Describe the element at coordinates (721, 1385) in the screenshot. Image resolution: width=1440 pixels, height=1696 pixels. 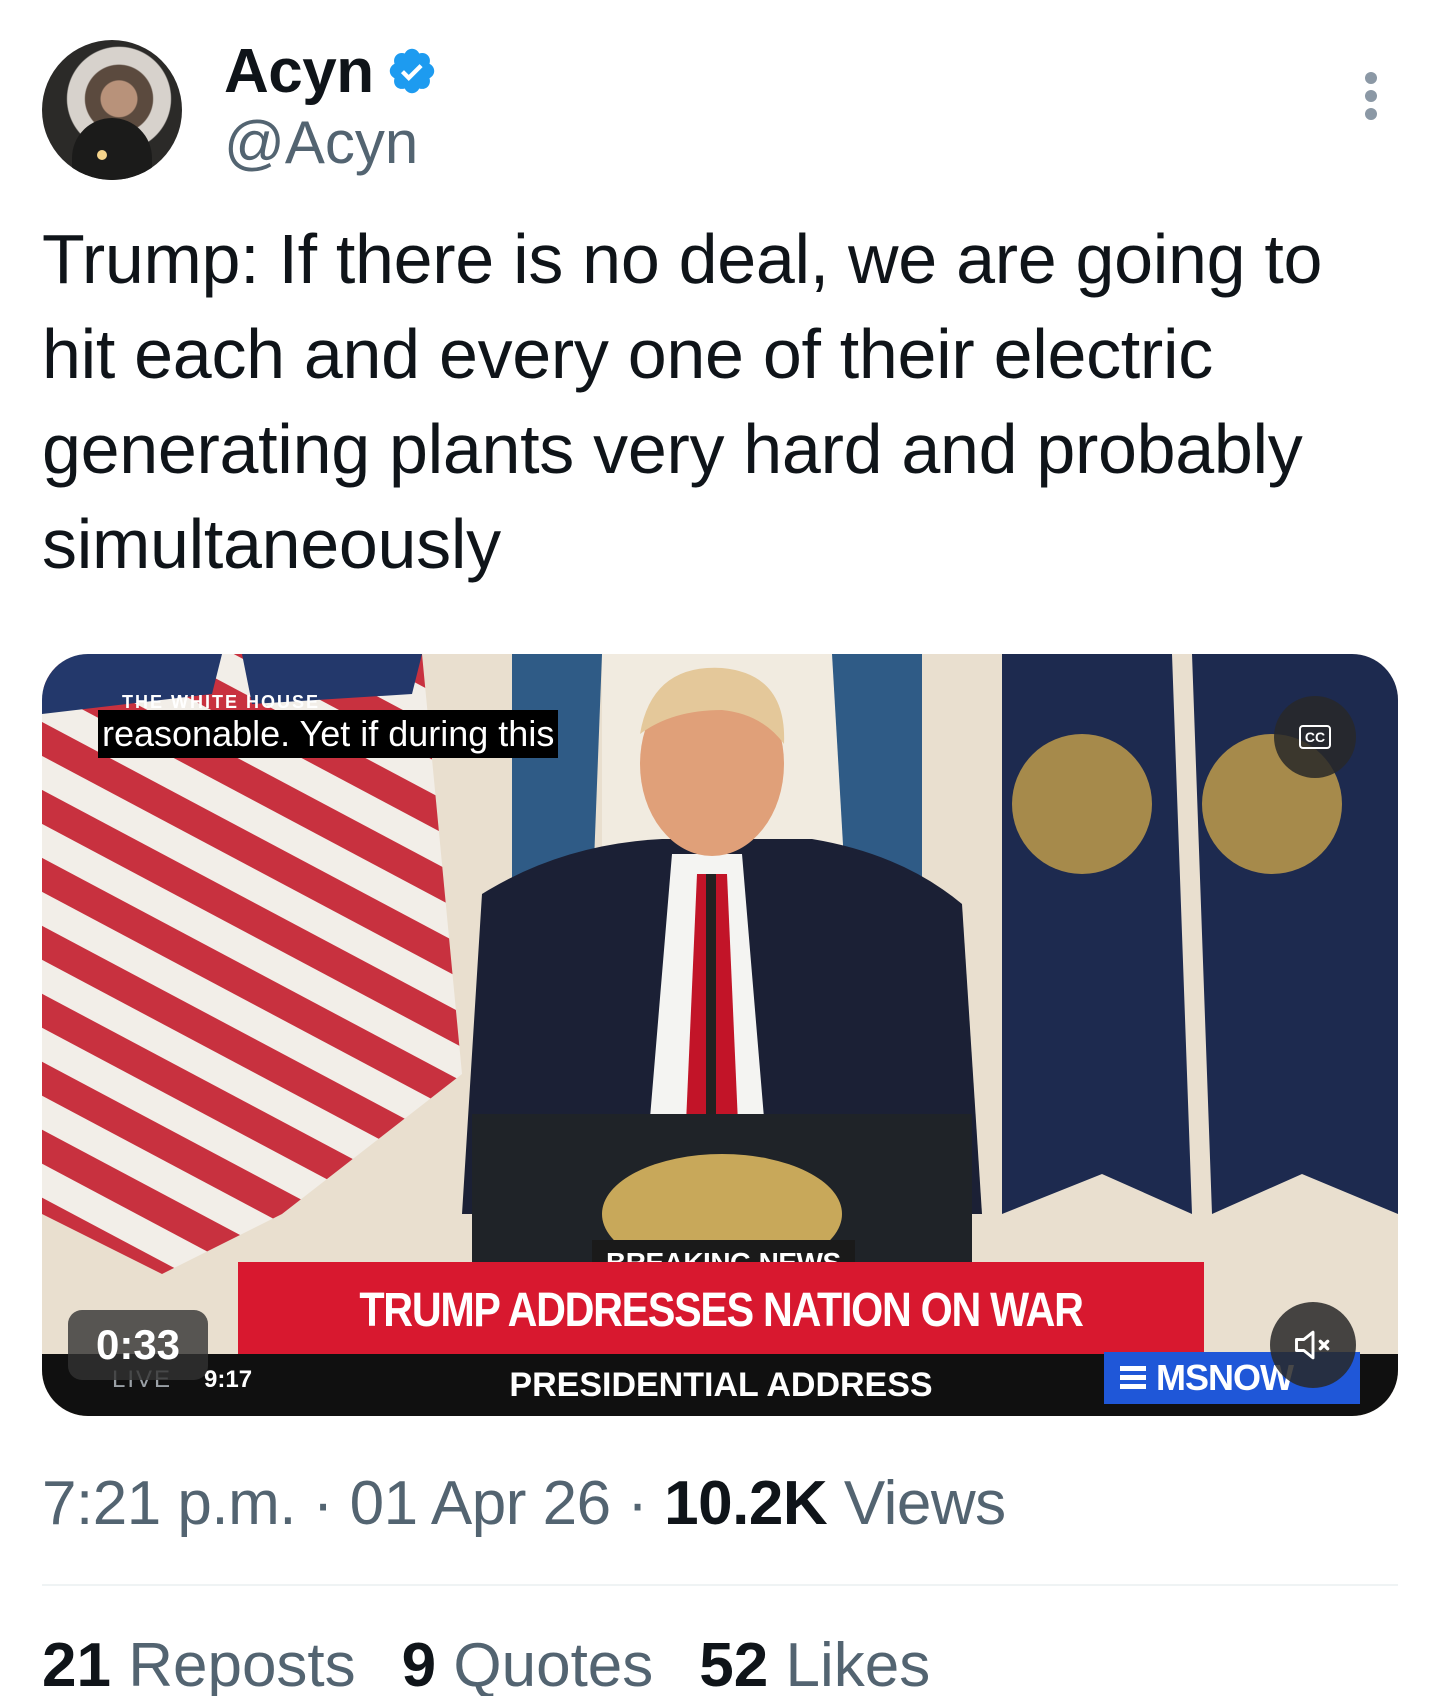
I see `news-subtitle: PRESIDENTIAL ADDRESS` at that location.